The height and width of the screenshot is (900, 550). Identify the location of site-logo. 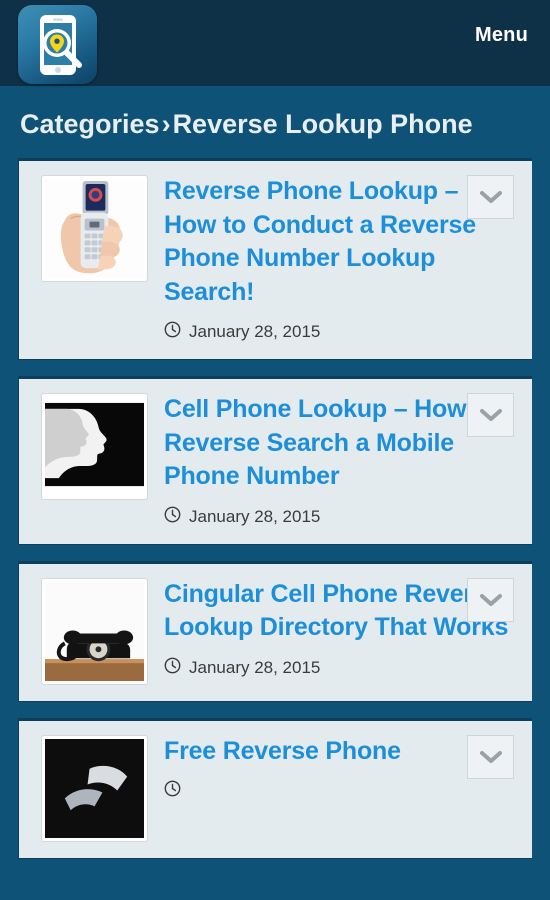
(57, 44).